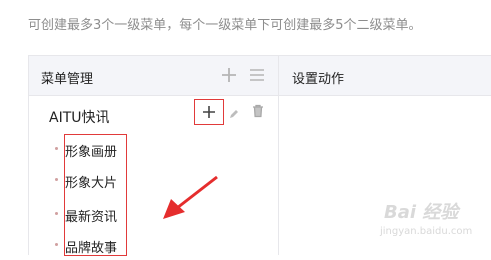  What do you see at coordinates (91, 248) in the screenshot?
I see `submenu-item-label: 品牌故事` at bounding box center [91, 248].